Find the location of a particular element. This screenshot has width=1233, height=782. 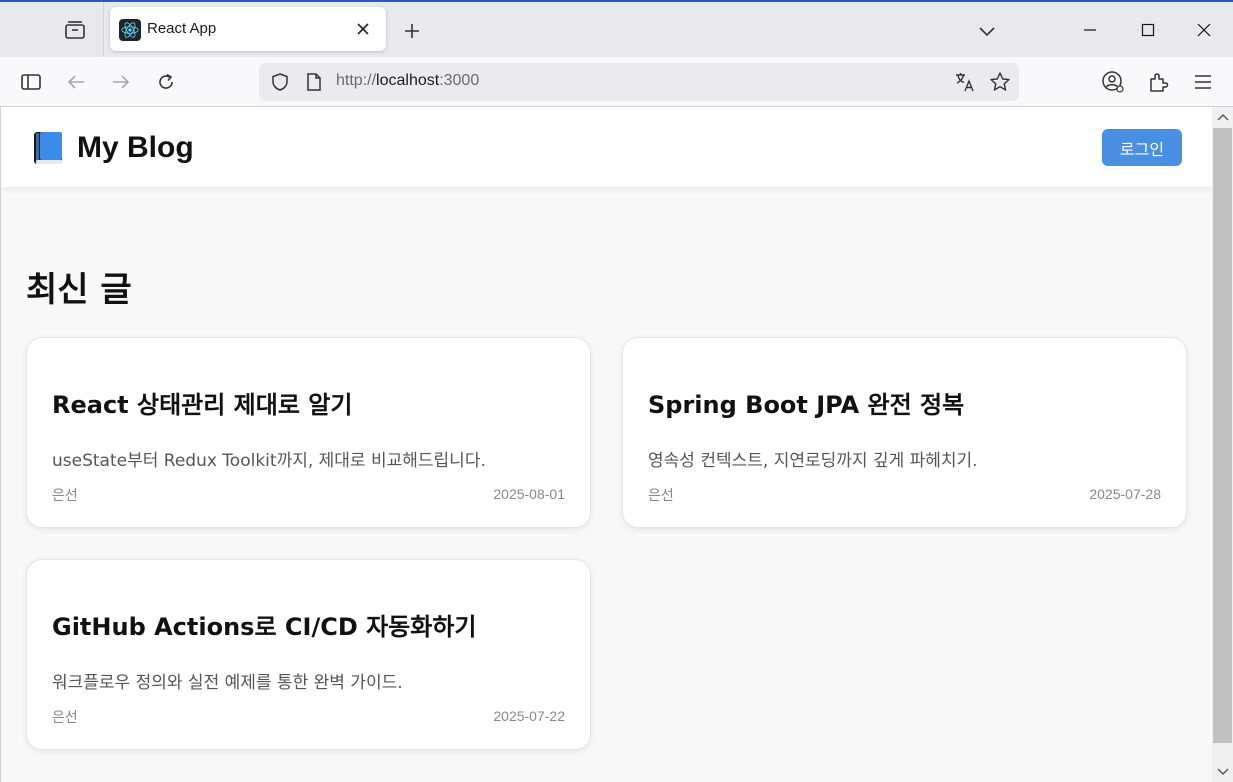

post-summary: useState부터 Redux Toolkit까지, 제대로 비교해드립니다. is located at coordinates (269, 461).